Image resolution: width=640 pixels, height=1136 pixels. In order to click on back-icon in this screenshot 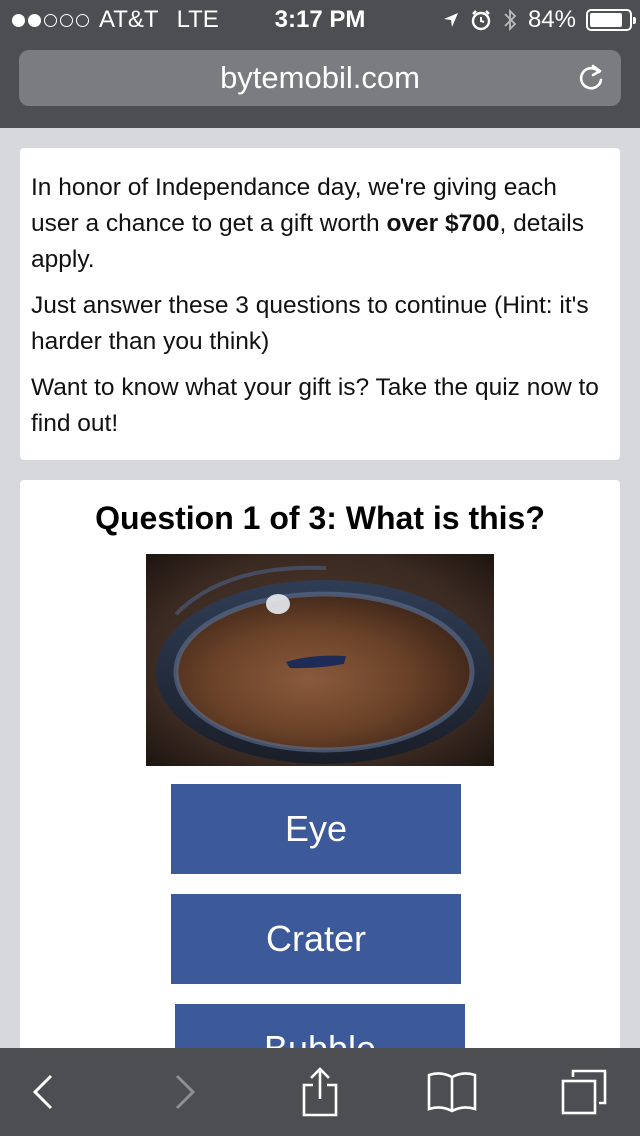, I will do `click(42, 1092)`.